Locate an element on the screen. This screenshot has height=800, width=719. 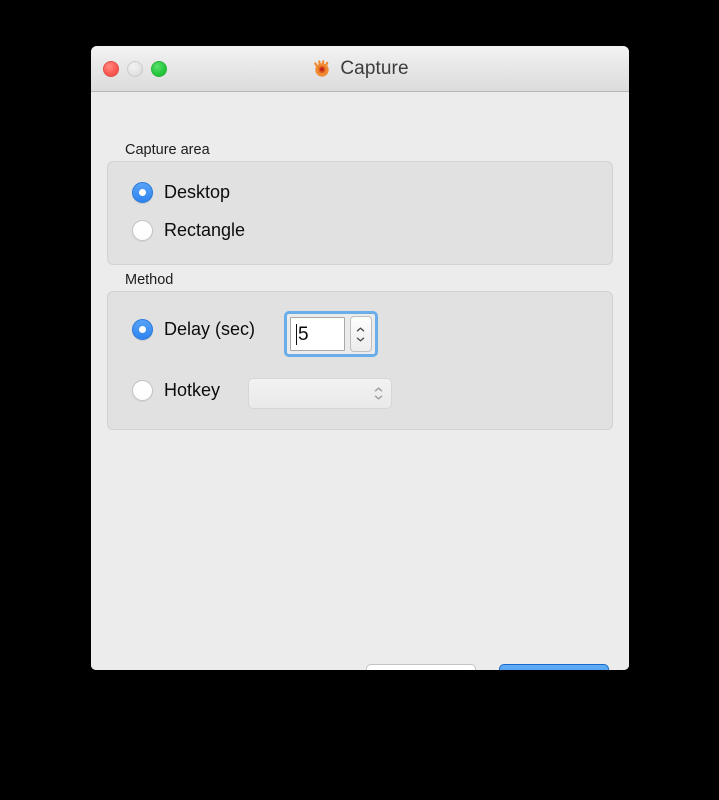
radio-desktop-label: Desktop is located at coordinates (197, 192).